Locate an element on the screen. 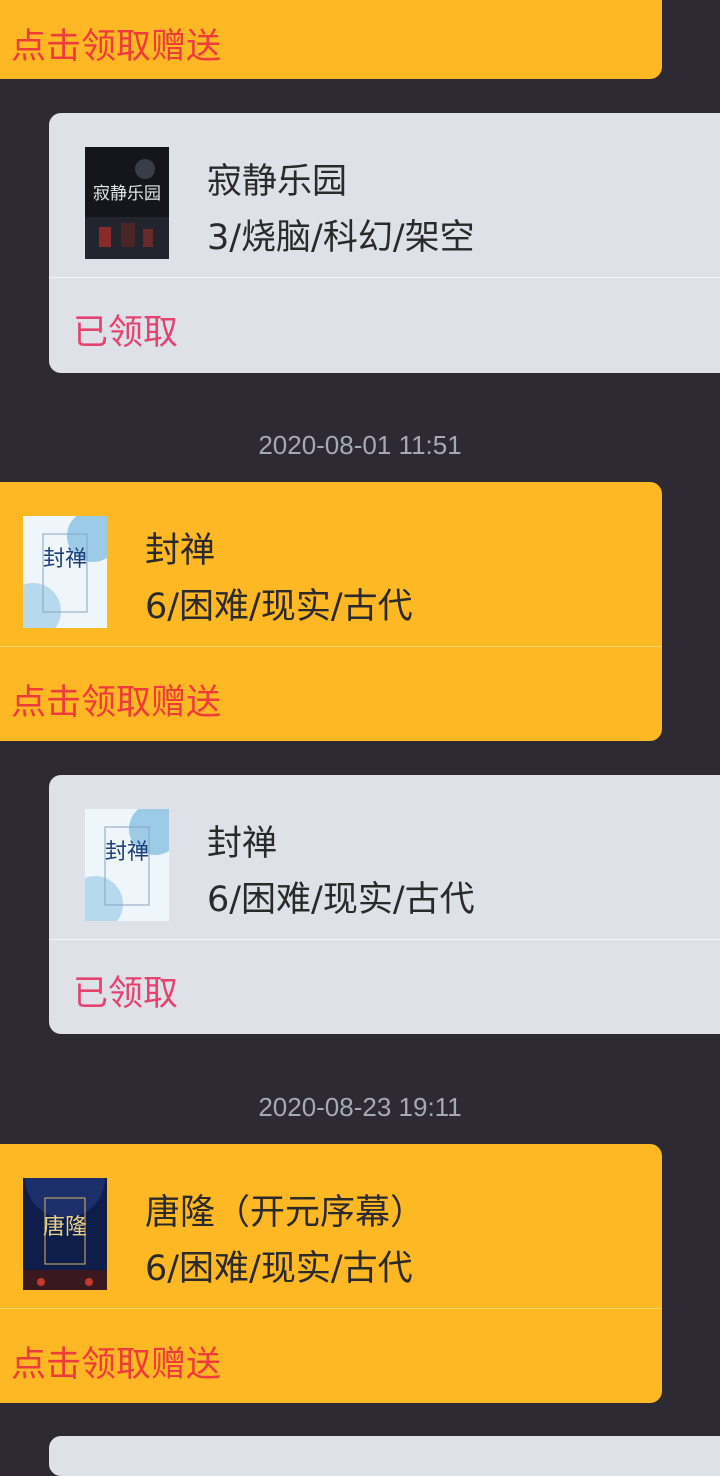  book-cover-image: 寂静乐园 is located at coordinates (127, 203).